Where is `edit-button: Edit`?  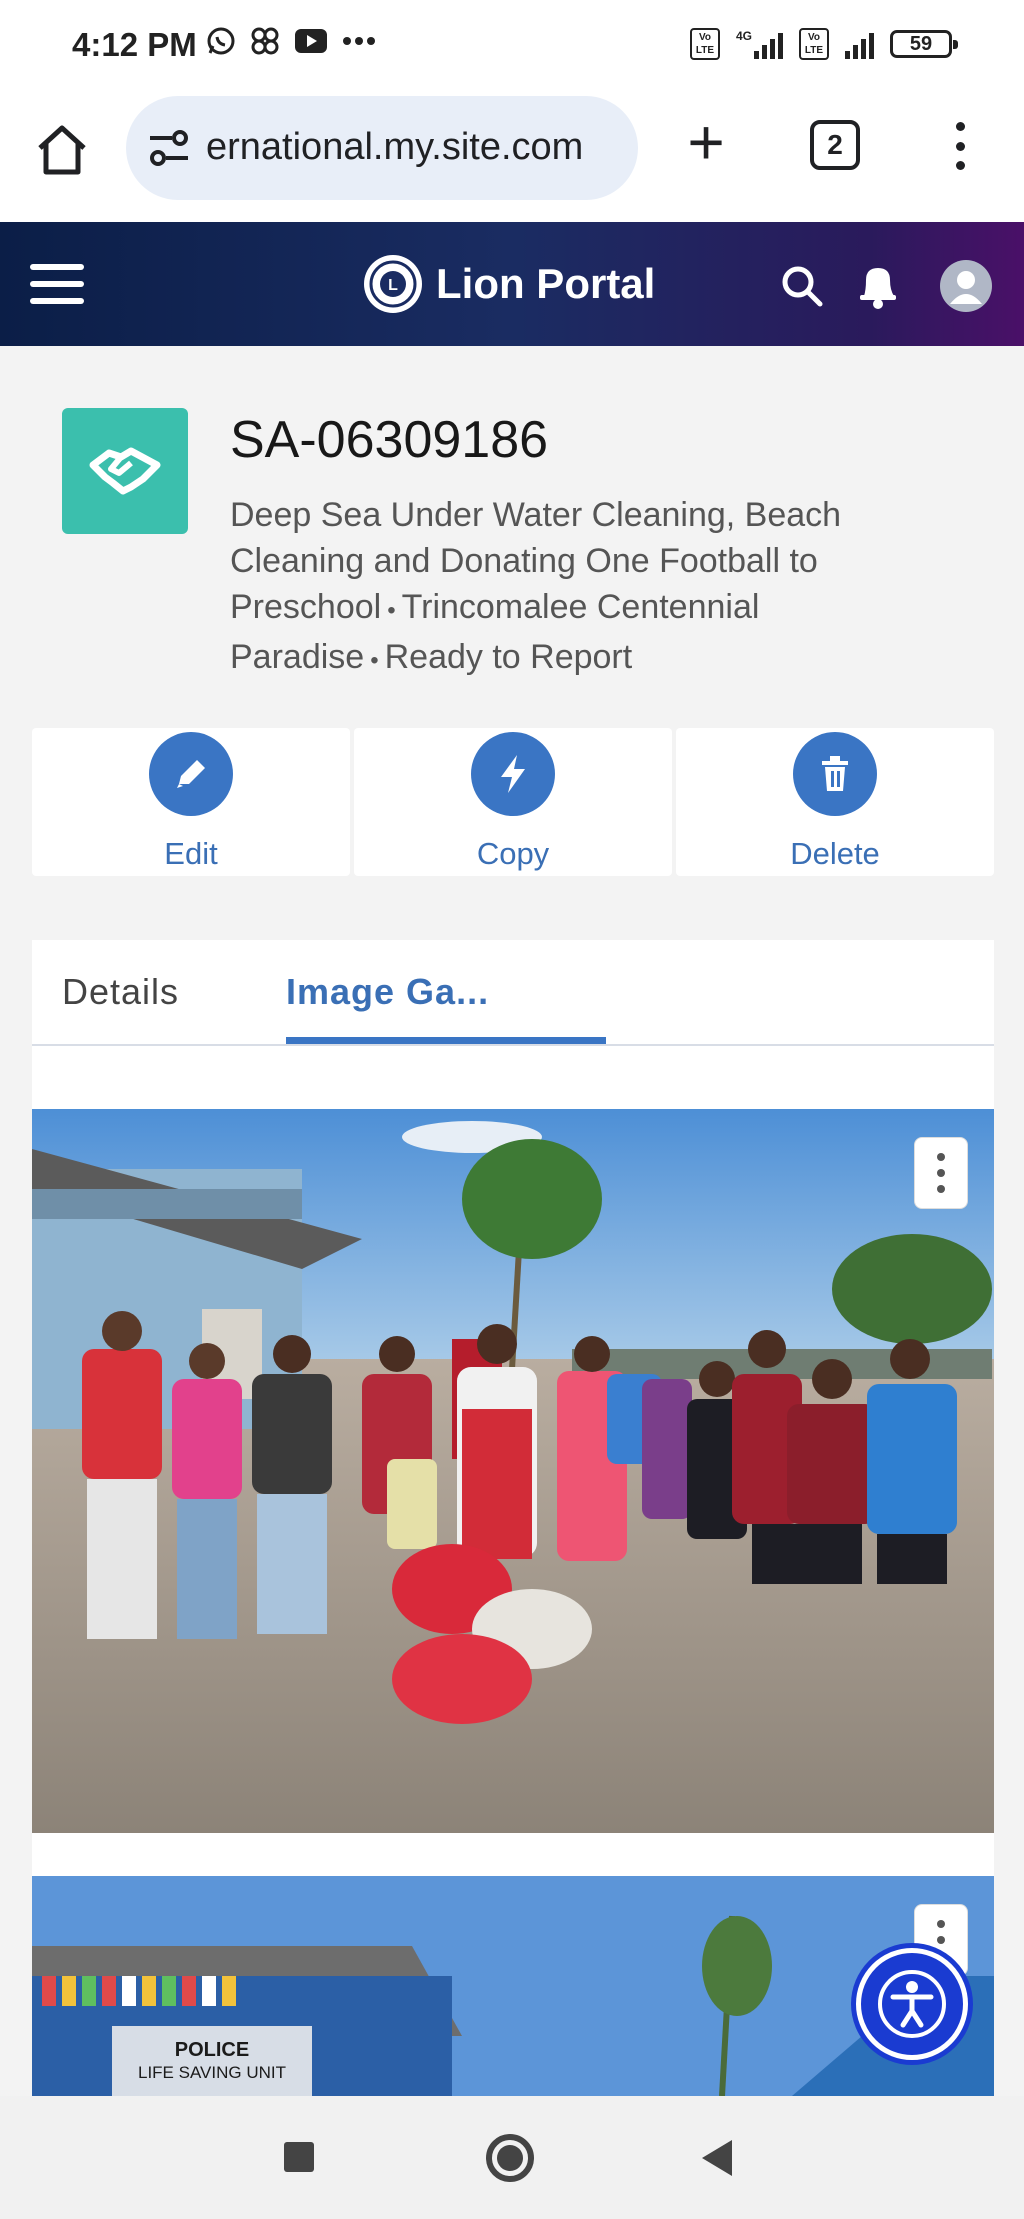 edit-button: Edit is located at coordinates (191, 802).